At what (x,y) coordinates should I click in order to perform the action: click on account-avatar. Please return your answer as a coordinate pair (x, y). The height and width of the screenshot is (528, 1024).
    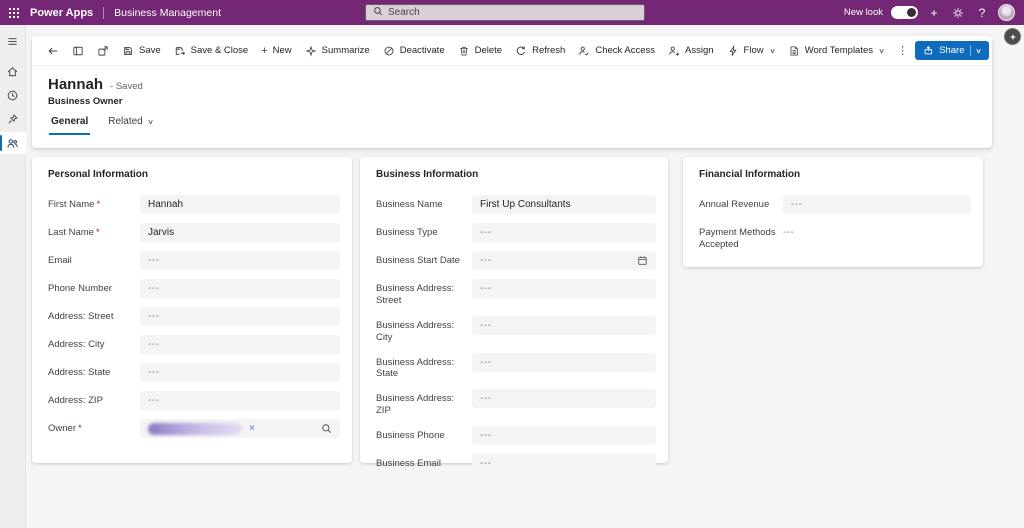
    Looking at the image, I should click on (1006, 12).